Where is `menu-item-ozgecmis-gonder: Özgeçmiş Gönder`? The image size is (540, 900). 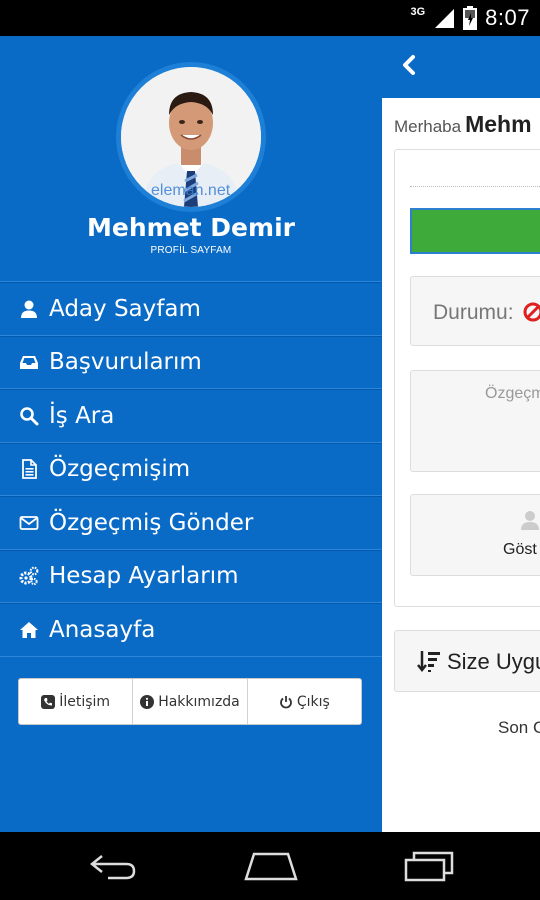 menu-item-ozgecmis-gonder: Özgeçmiş Gönder is located at coordinates (191, 523).